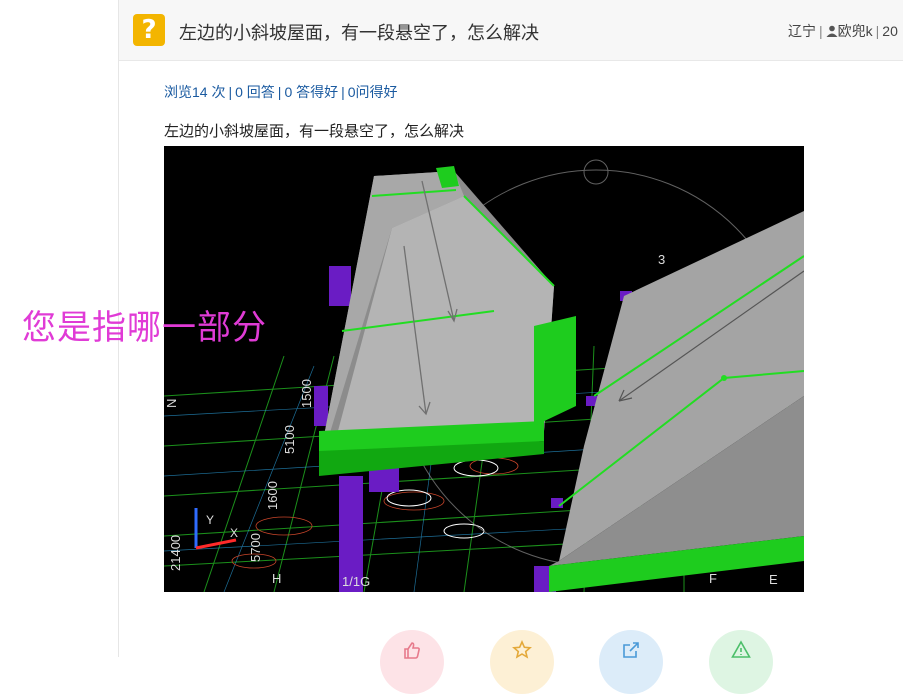 This screenshot has height=694, width=903. I want to click on asked-good-count: 0问得好, so click(373, 92).